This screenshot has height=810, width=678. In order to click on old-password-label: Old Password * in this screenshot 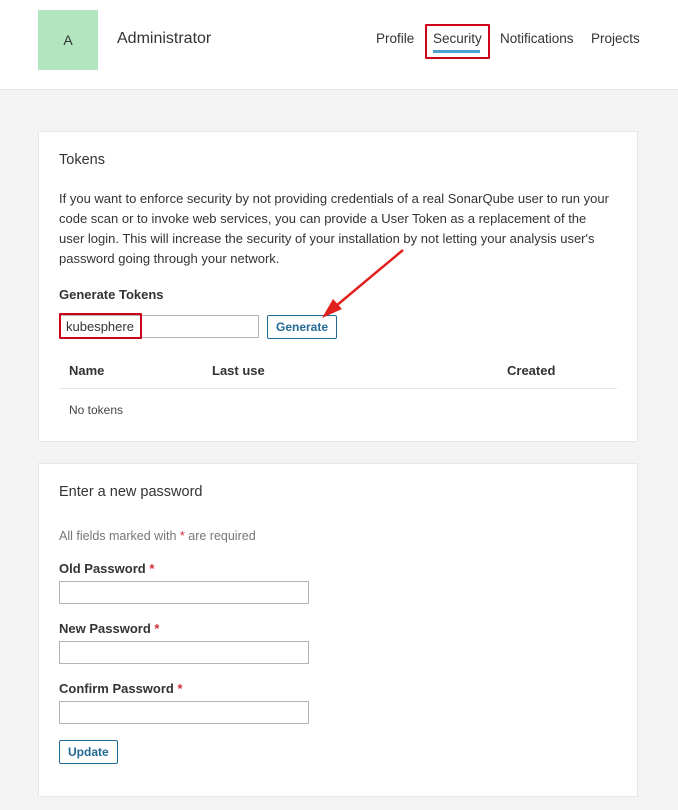, I will do `click(106, 568)`.